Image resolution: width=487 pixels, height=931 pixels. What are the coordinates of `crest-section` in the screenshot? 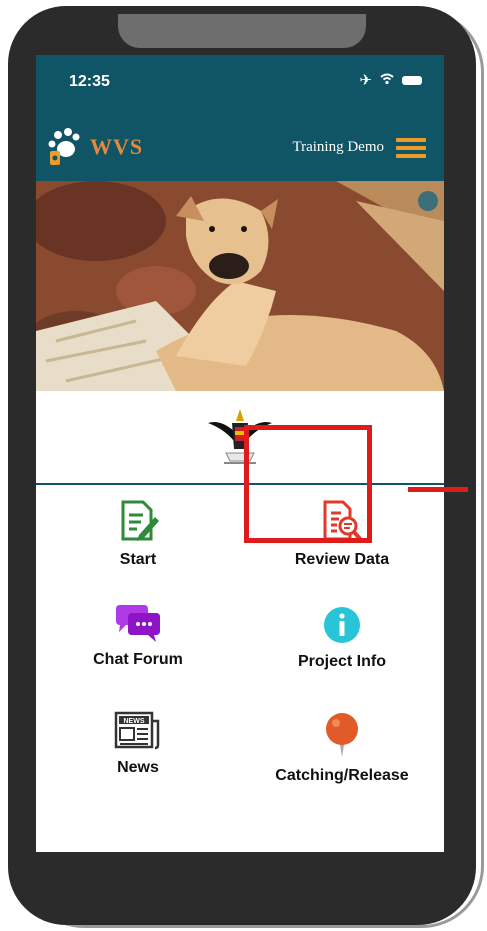 It's located at (240, 438).